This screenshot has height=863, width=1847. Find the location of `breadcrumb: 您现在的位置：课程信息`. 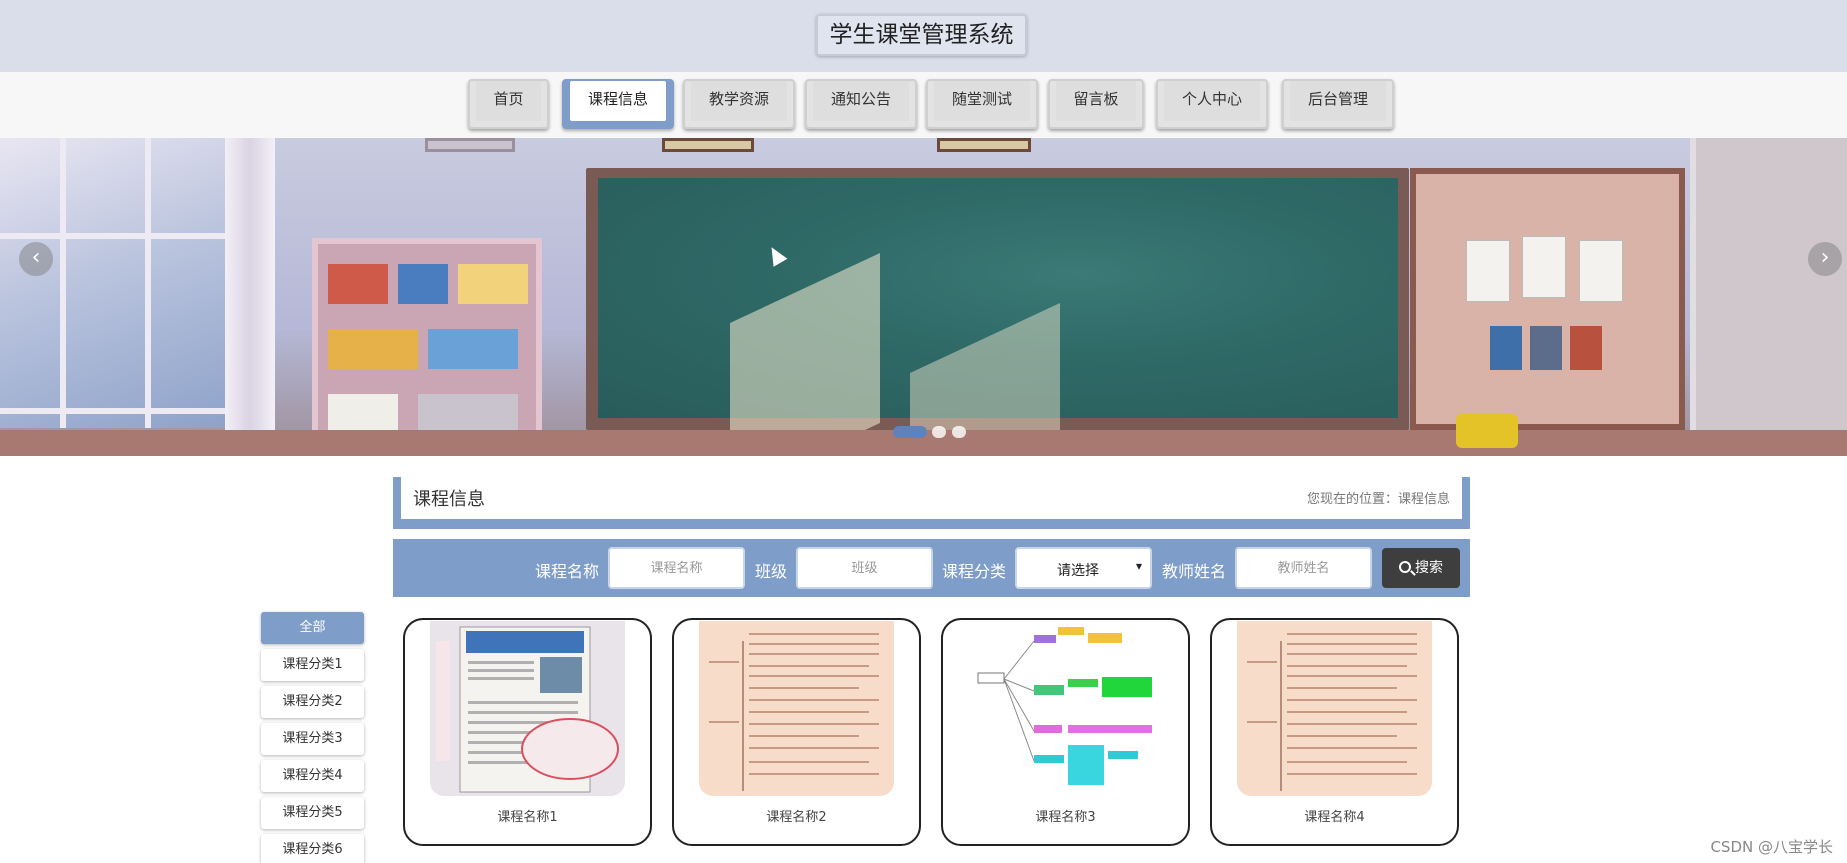

breadcrumb: 您现在的位置：课程信息 is located at coordinates (1378, 499).